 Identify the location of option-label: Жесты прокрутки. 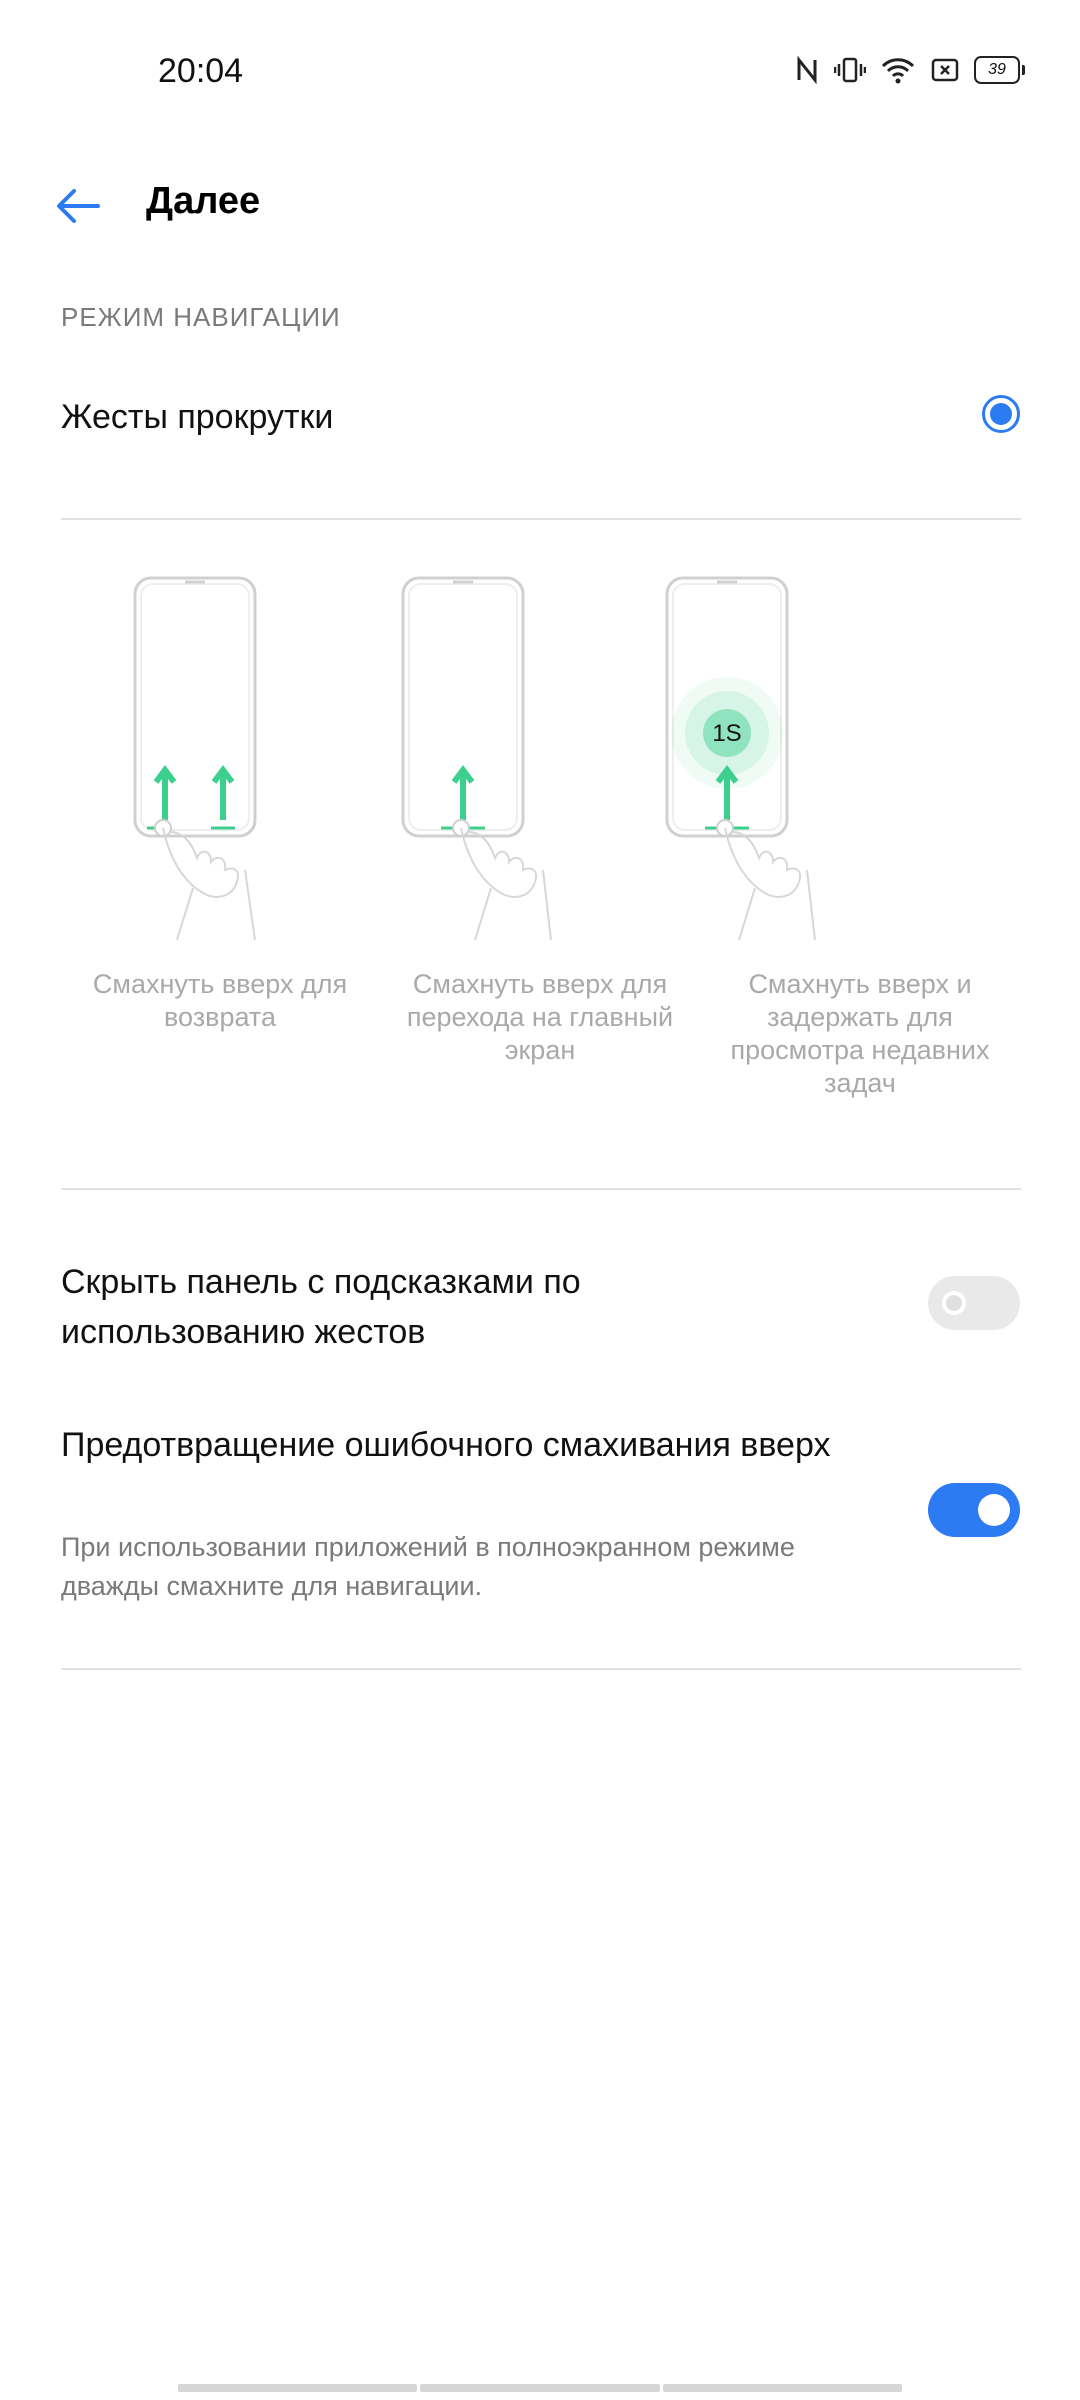
(197, 417).